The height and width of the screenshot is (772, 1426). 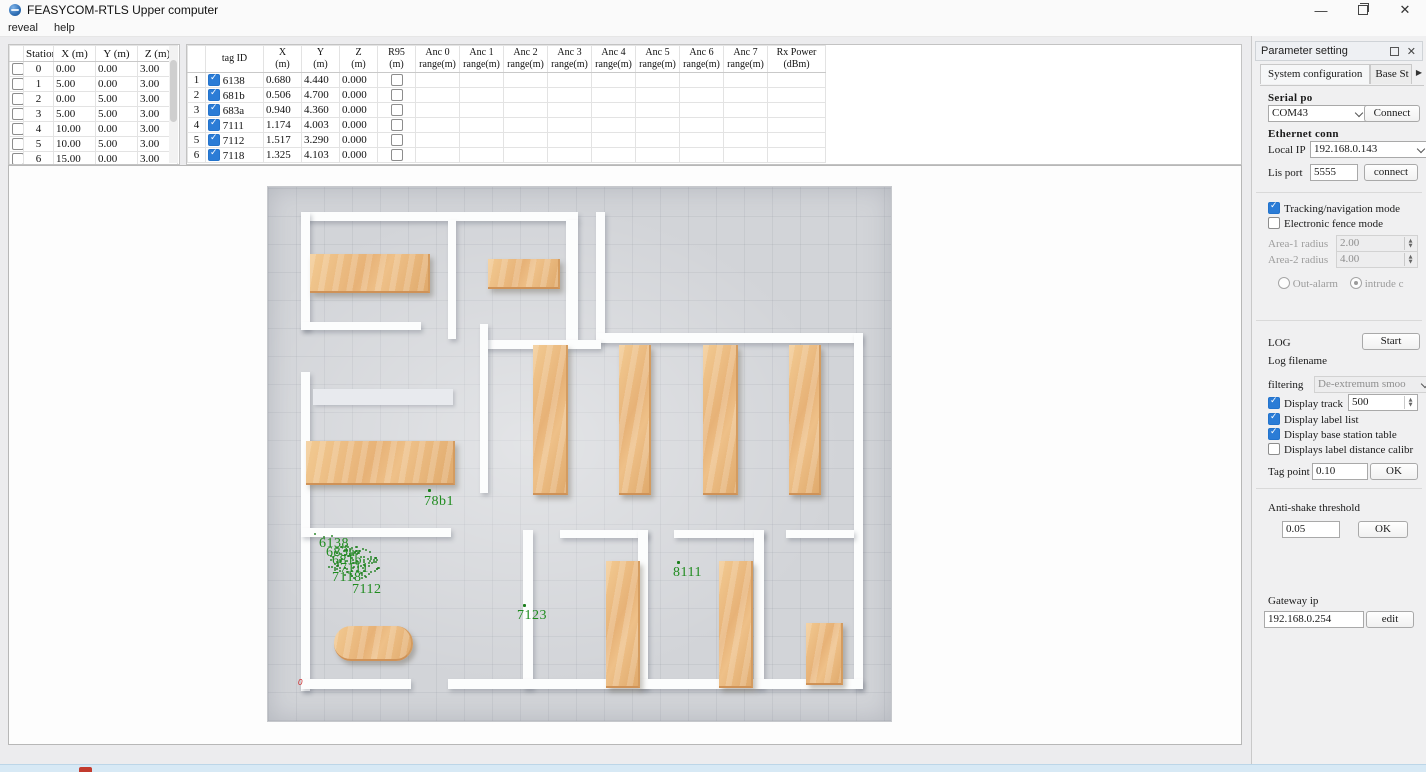 I want to click on intrude-radio, so click(x=1356, y=283).